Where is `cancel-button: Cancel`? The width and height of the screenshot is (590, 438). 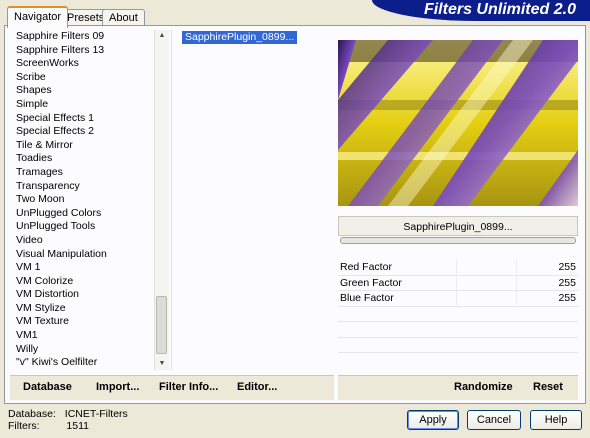
cancel-button: Cancel is located at coordinates (494, 420).